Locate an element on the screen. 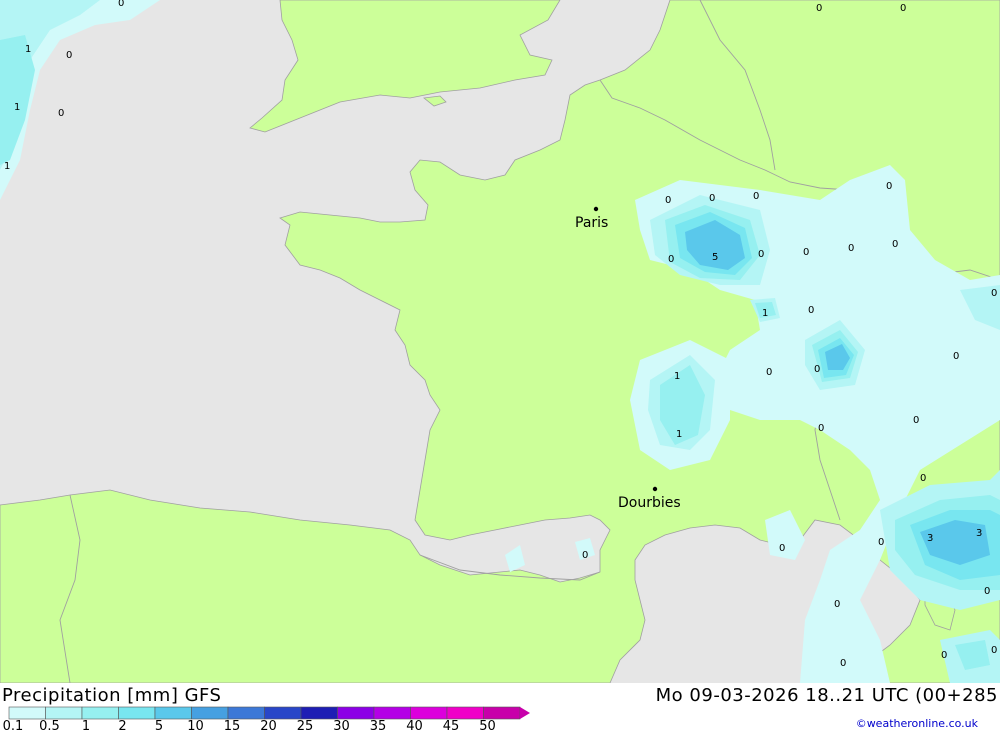 This screenshot has width=1000, height=734. city-label: Paris is located at coordinates (591, 223).